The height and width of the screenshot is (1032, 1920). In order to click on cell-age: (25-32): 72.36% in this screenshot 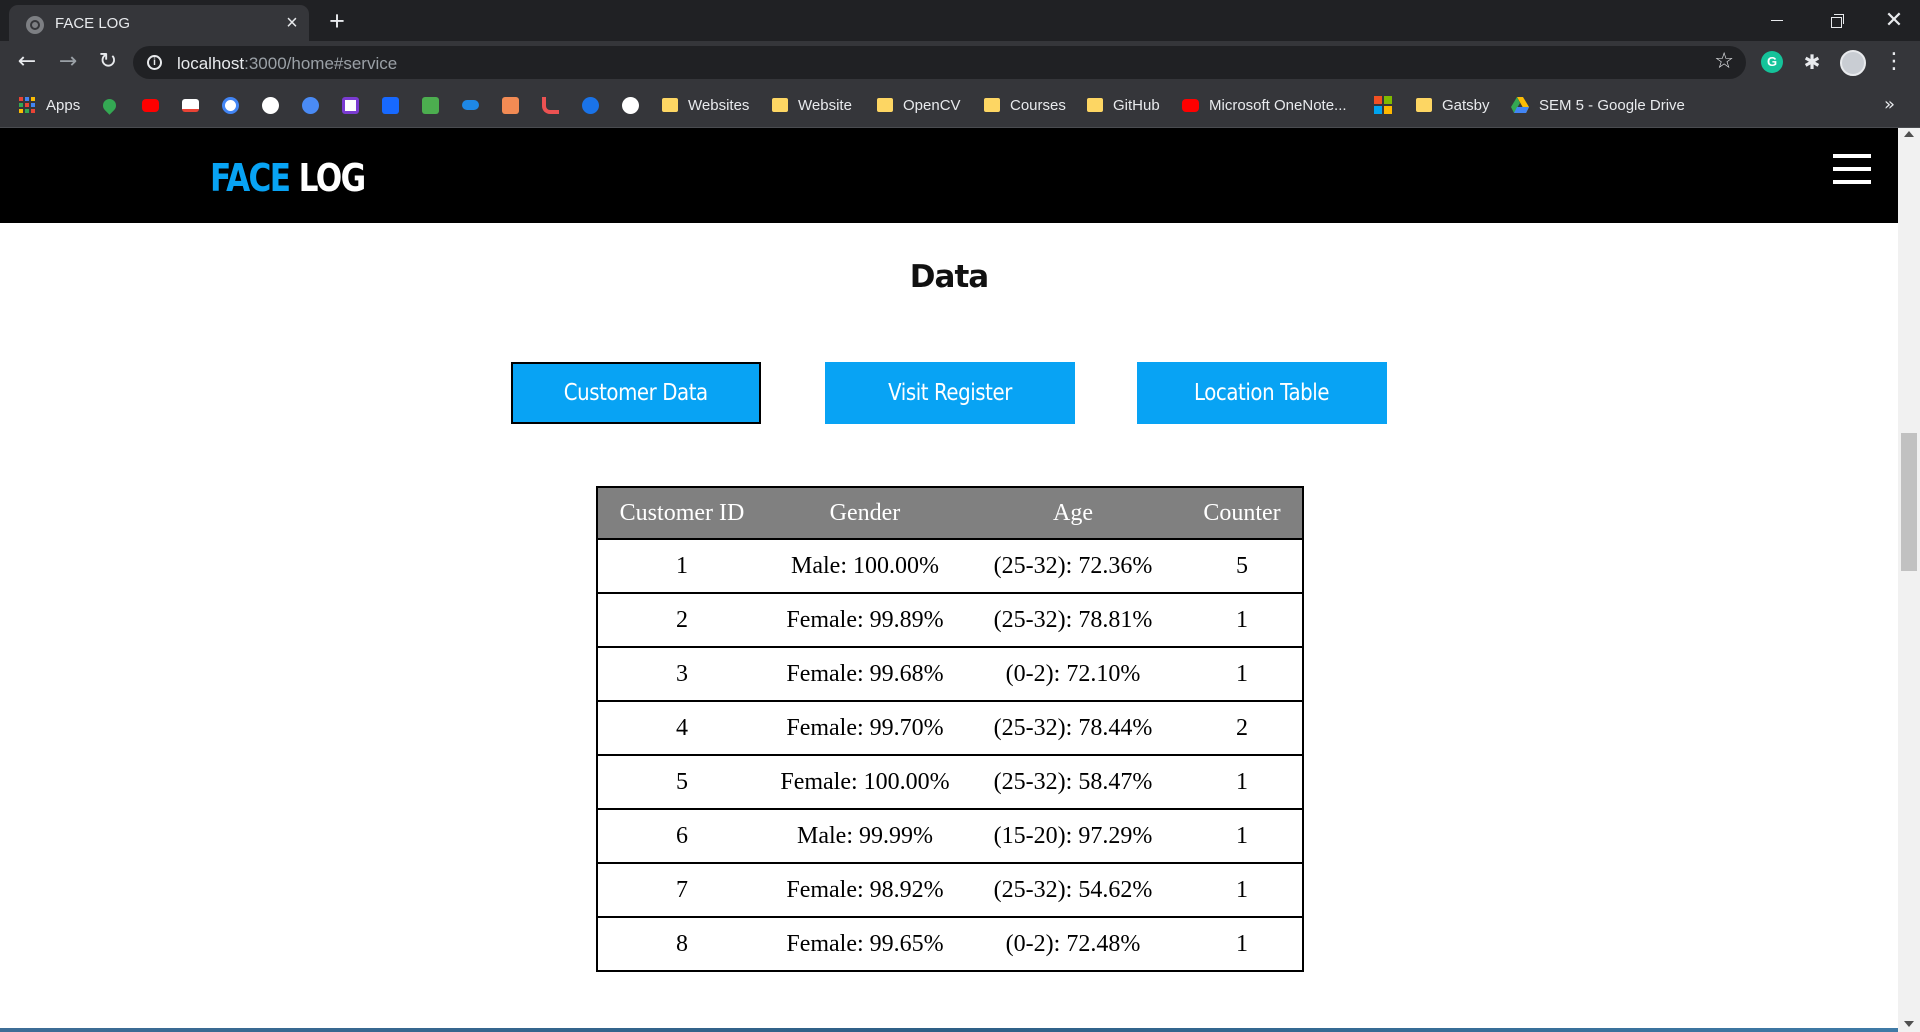, I will do `click(1073, 566)`.